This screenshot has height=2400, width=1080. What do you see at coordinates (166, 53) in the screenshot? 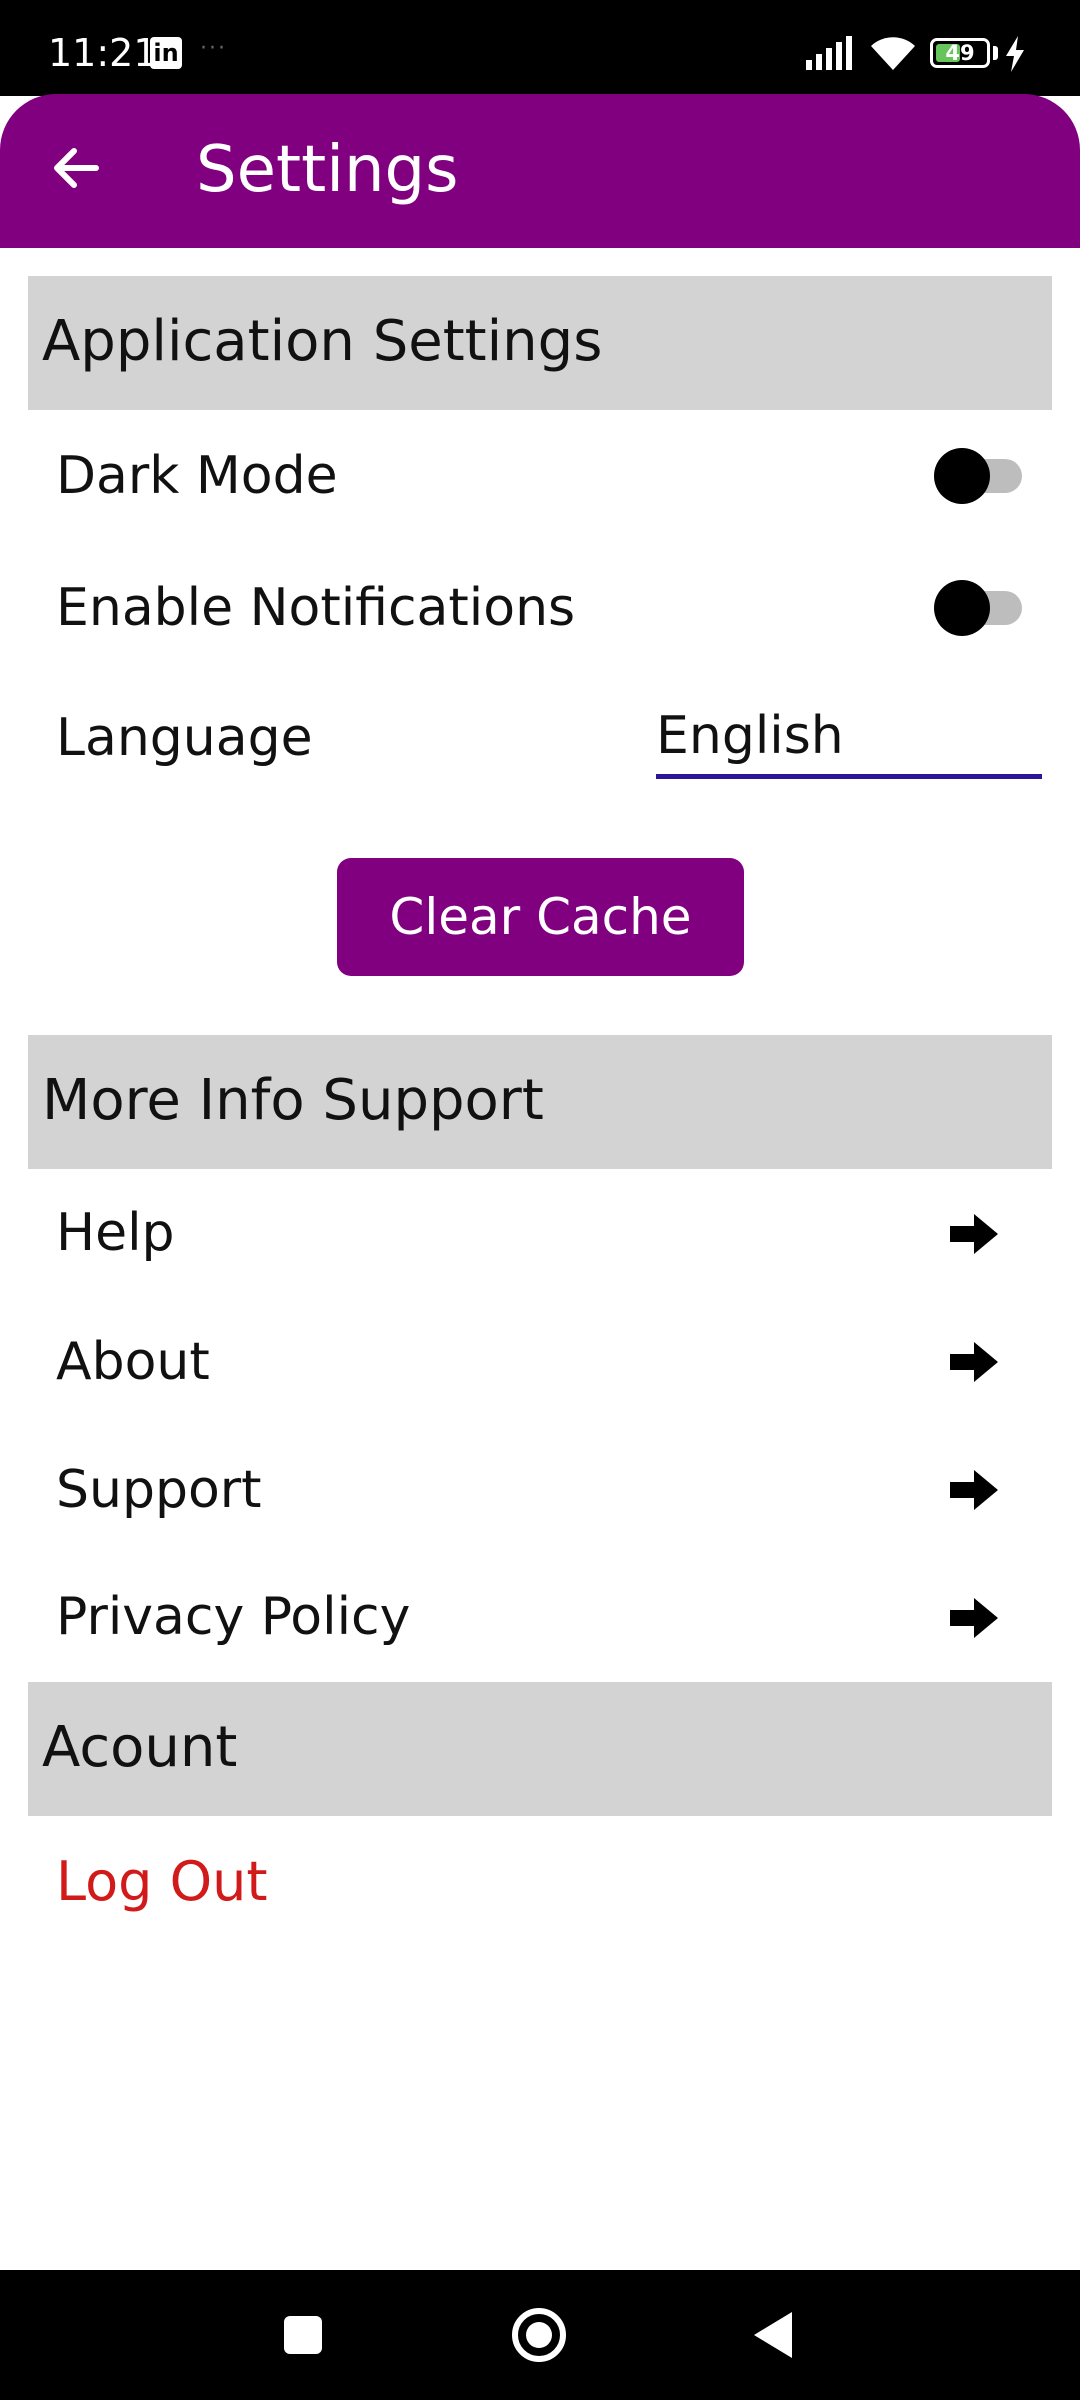
I see `linkedin-notification-icon: in` at bounding box center [166, 53].